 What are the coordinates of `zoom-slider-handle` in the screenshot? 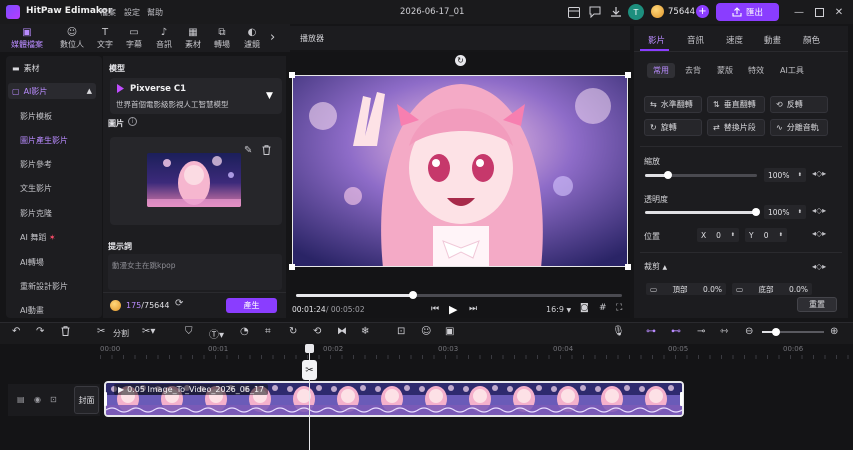 It's located at (776, 332).